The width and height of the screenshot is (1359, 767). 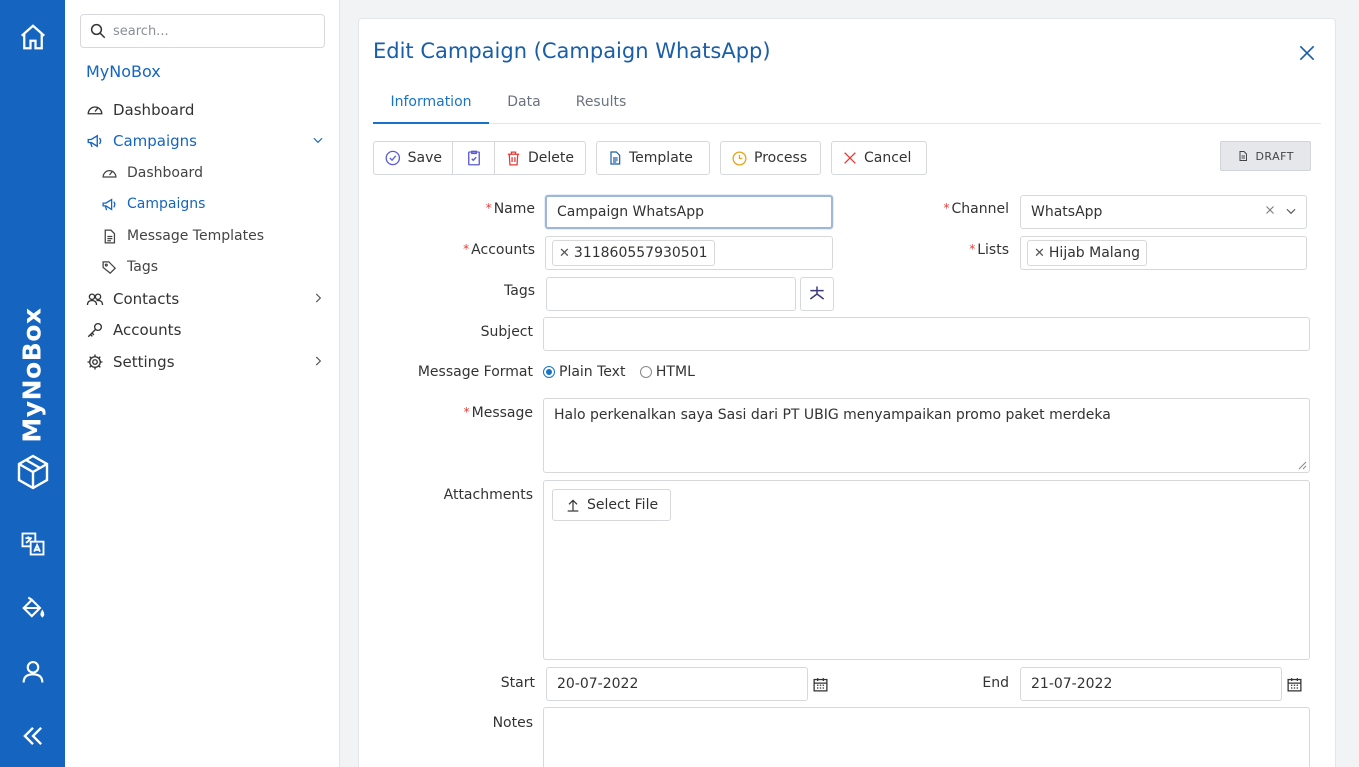 I want to click on account-chip: ✕ 311860557930501, so click(x=633, y=253).